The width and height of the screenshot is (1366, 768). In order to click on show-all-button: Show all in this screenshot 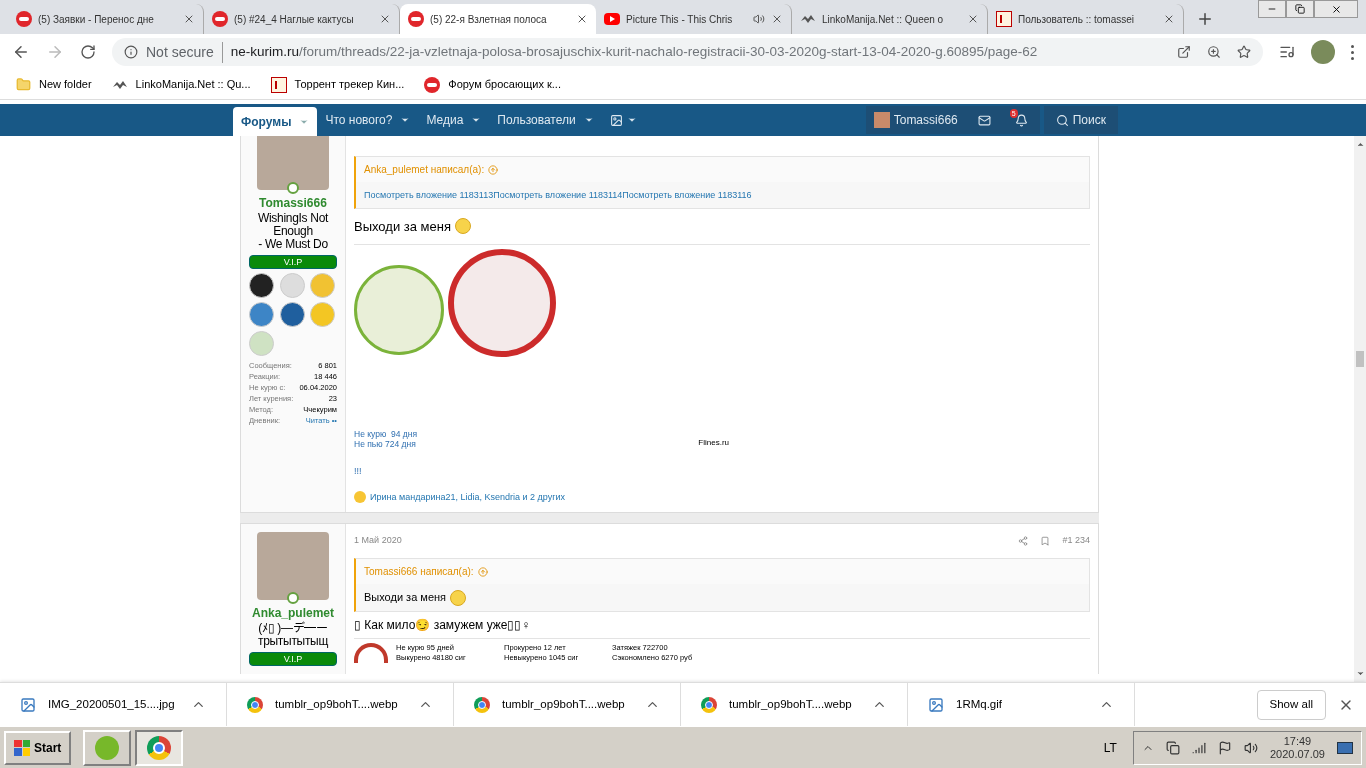, I will do `click(1291, 704)`.